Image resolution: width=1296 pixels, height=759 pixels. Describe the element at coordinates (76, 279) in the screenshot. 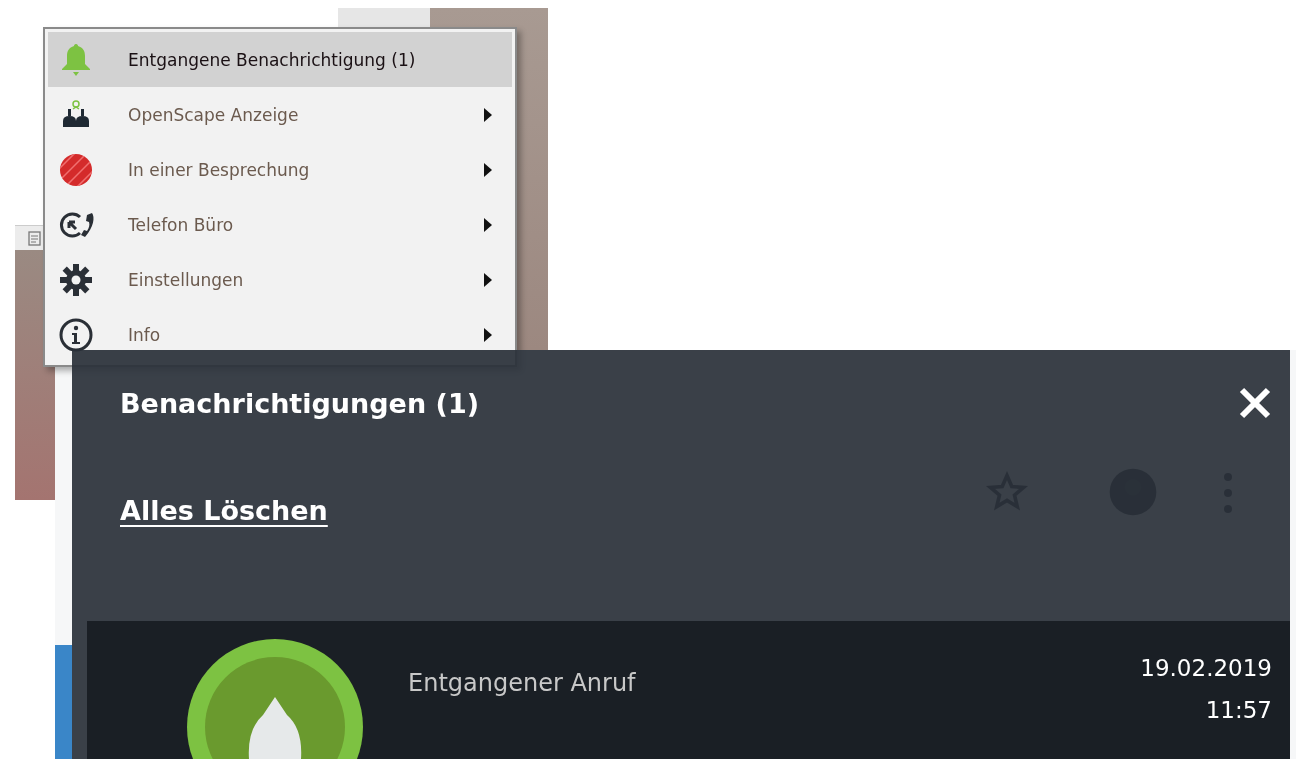

I see `settings-icon` at that location.